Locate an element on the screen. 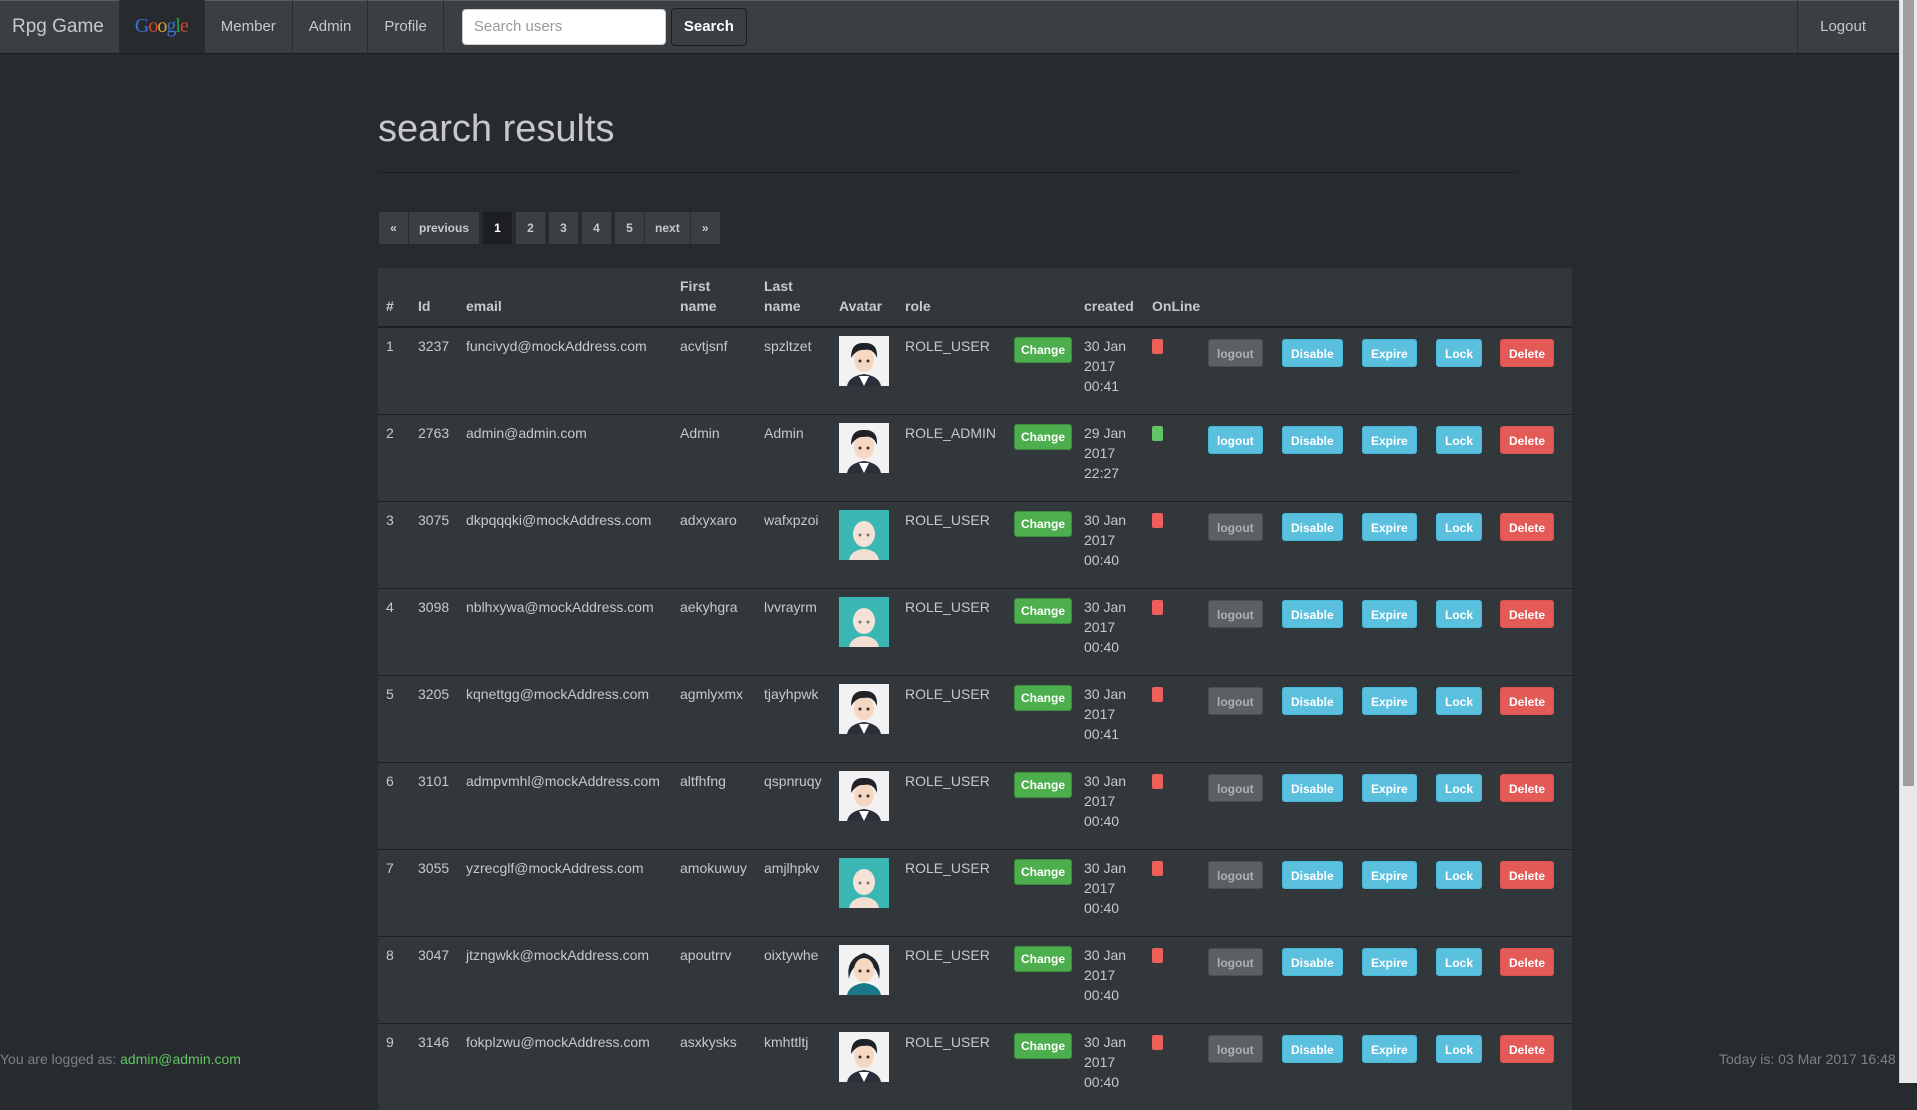 Image resolution: width=1917 pixels, height=1110 pixels. scrollbar-thumb is located at coordinates (1908, 393).